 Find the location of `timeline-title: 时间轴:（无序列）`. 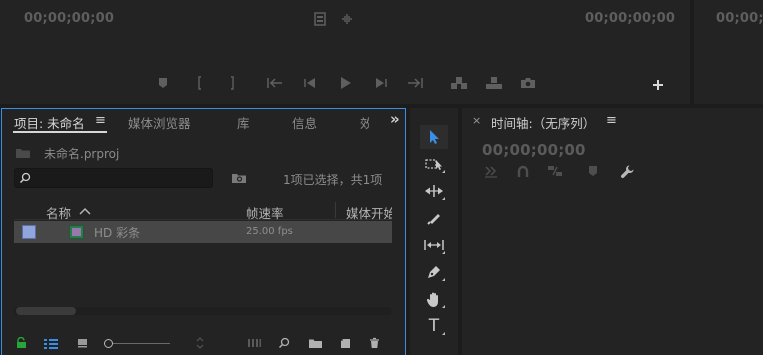

timeline-title: 时间轴:（无序列） is located at coordinates (543, 122).